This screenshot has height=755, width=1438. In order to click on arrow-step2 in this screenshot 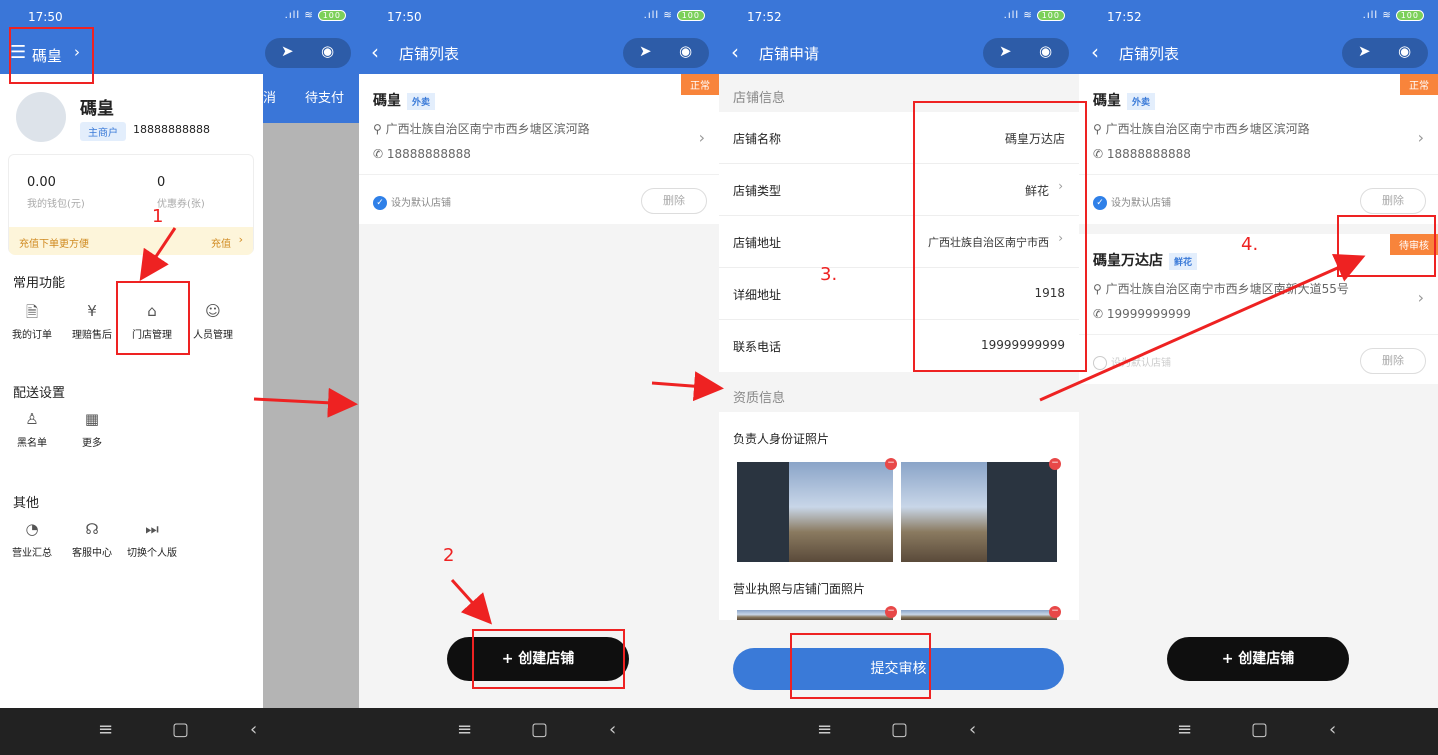, I will do `click(471, 601)`.